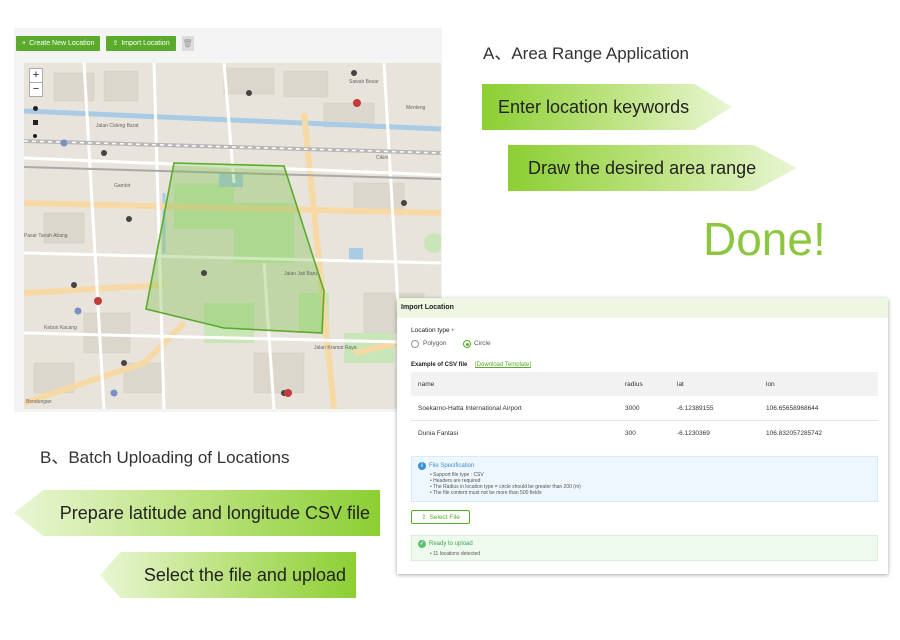  What do you see at coordinates (770, 384) in the screenshot?
I see `column-header: lon` at bounding box center [770, 384].